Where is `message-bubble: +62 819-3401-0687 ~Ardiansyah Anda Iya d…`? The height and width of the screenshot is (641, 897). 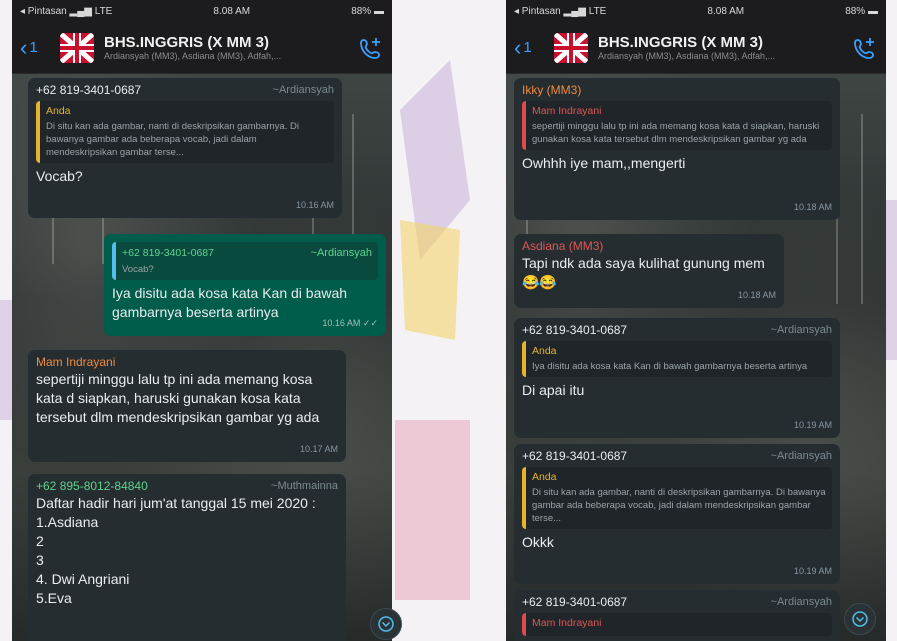 message-bubble: +62 819-3401-0687 ~Ardiansyah Anda Iya d… is located at coordinates (677, 378).